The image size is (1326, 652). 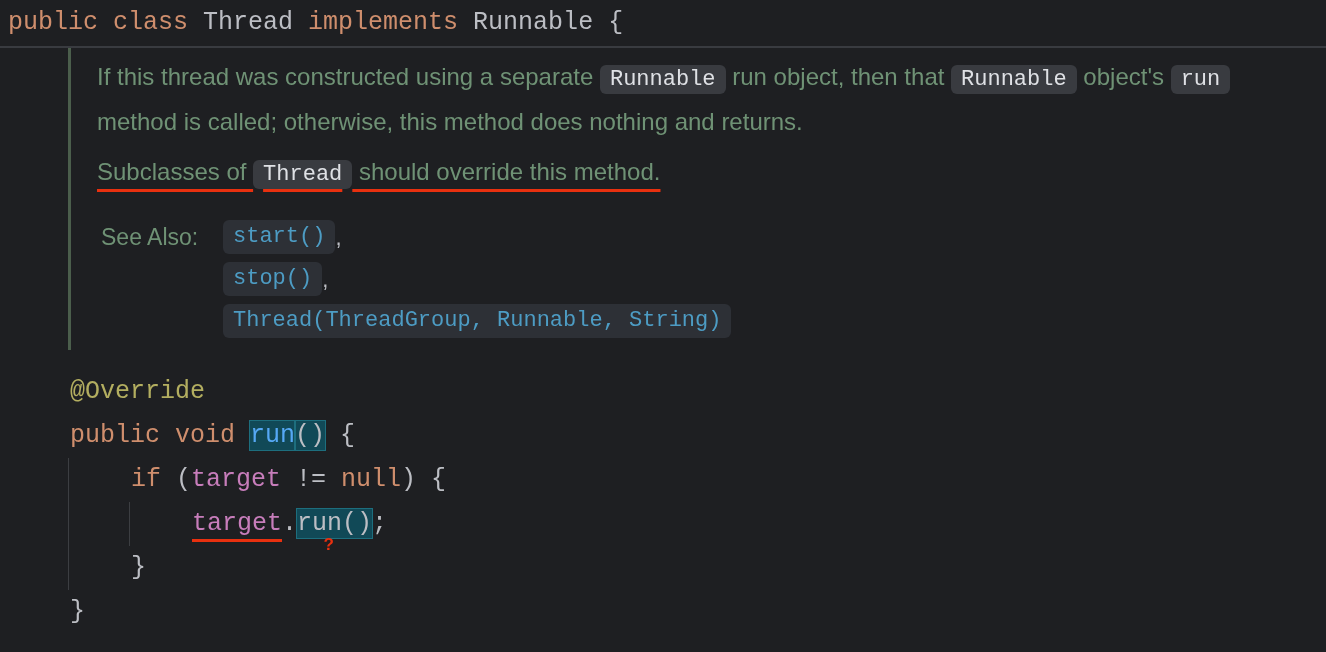 What do you see at coordinates (379, 174) in the screenshot?
I see `doc-paragraph: Subclasses of Thread should override this method.` at bounding box center [379, 174].